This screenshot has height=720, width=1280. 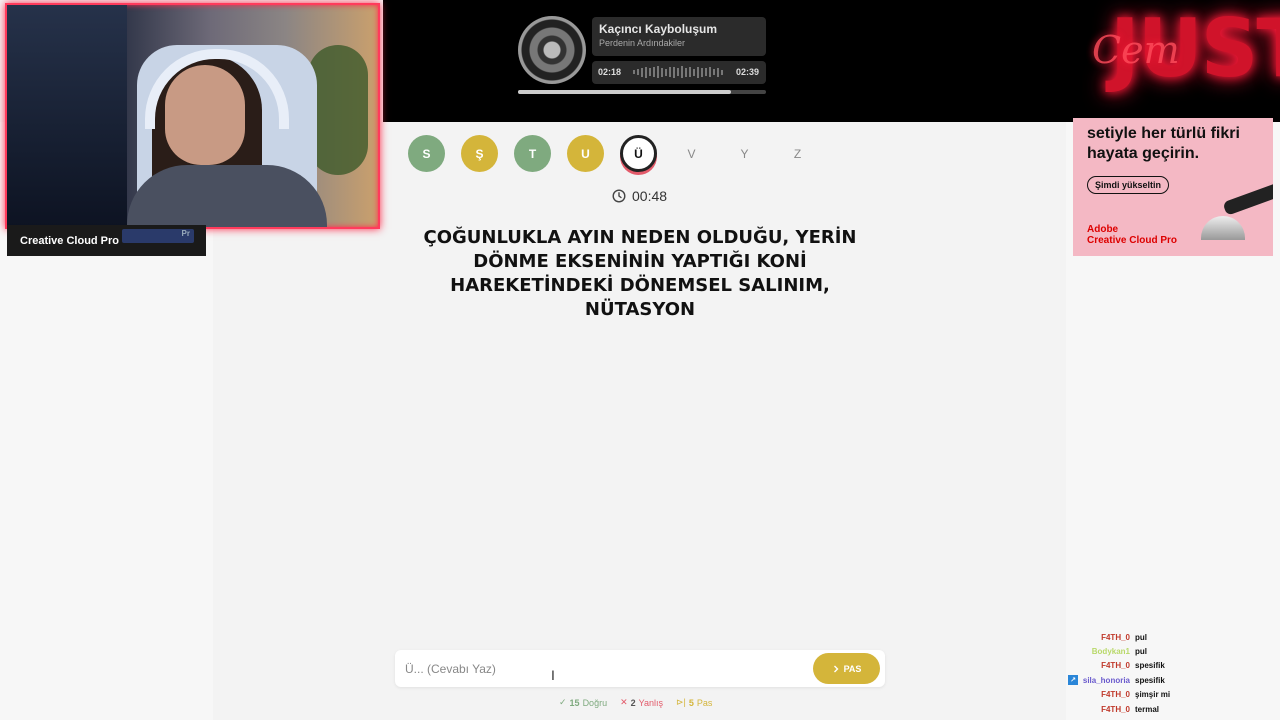 What do you see at coordinates (479, 153) in the screenshot?
I see `letter-passed: Ş` at bounding box center [479, 153].